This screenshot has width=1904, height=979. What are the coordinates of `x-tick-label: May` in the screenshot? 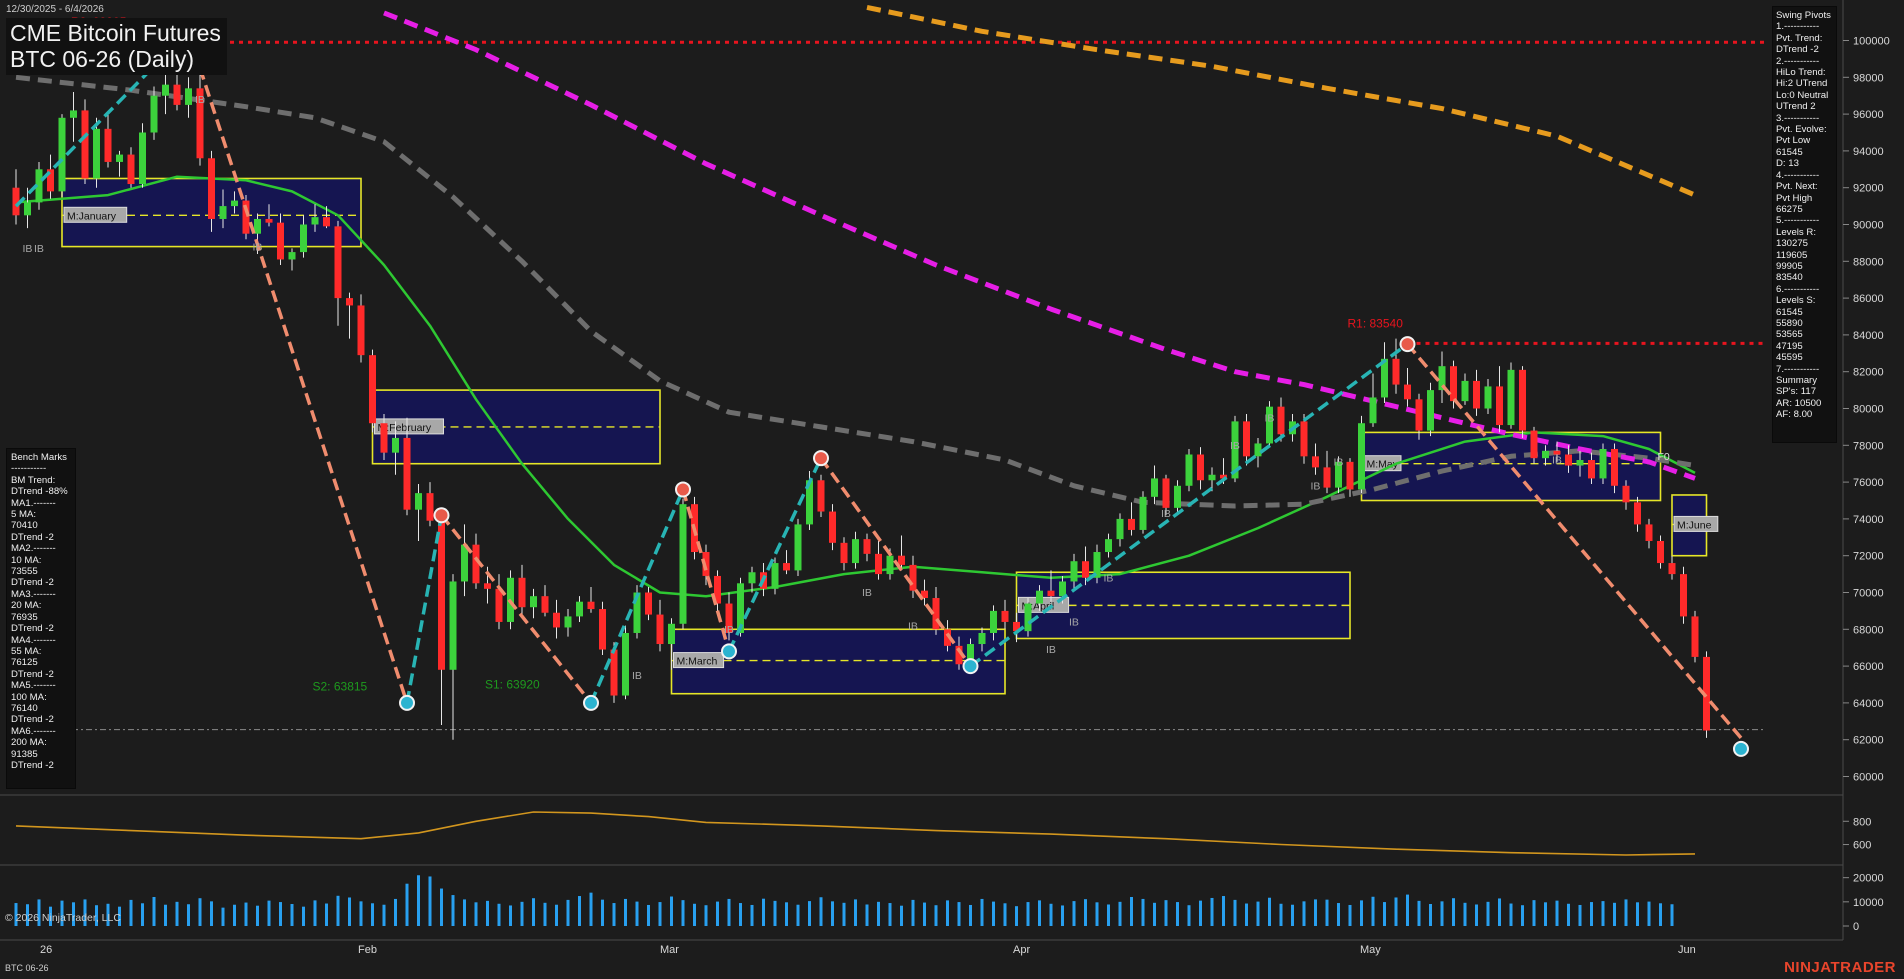 It's located at (1370, 950).